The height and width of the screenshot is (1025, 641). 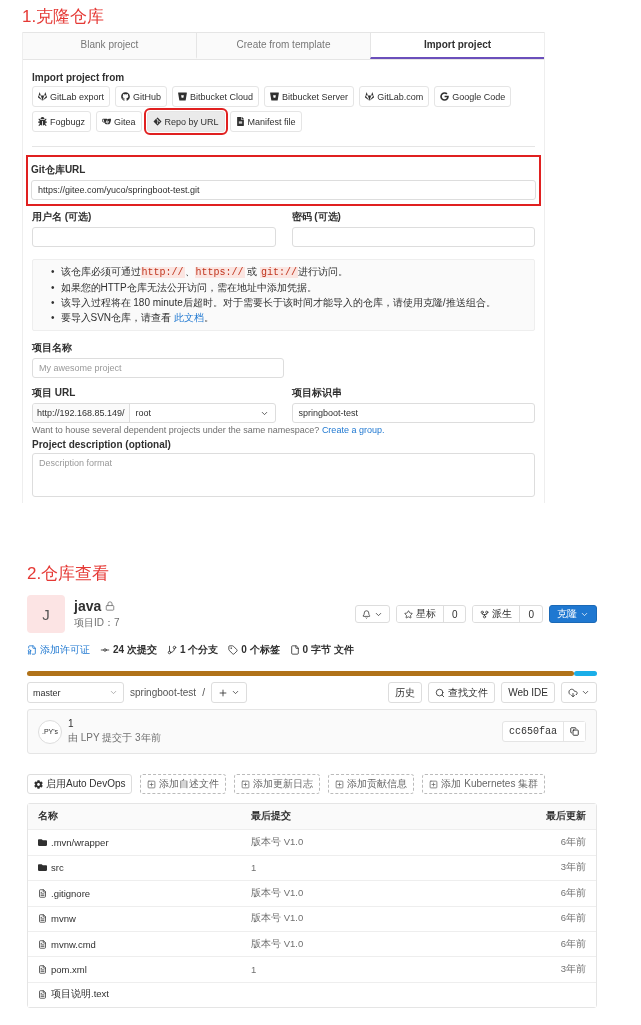 What do you see at coordinates (573, 614) in the screenshot?
I see `clone-button: 克隆` at bounding box center [573, 614].